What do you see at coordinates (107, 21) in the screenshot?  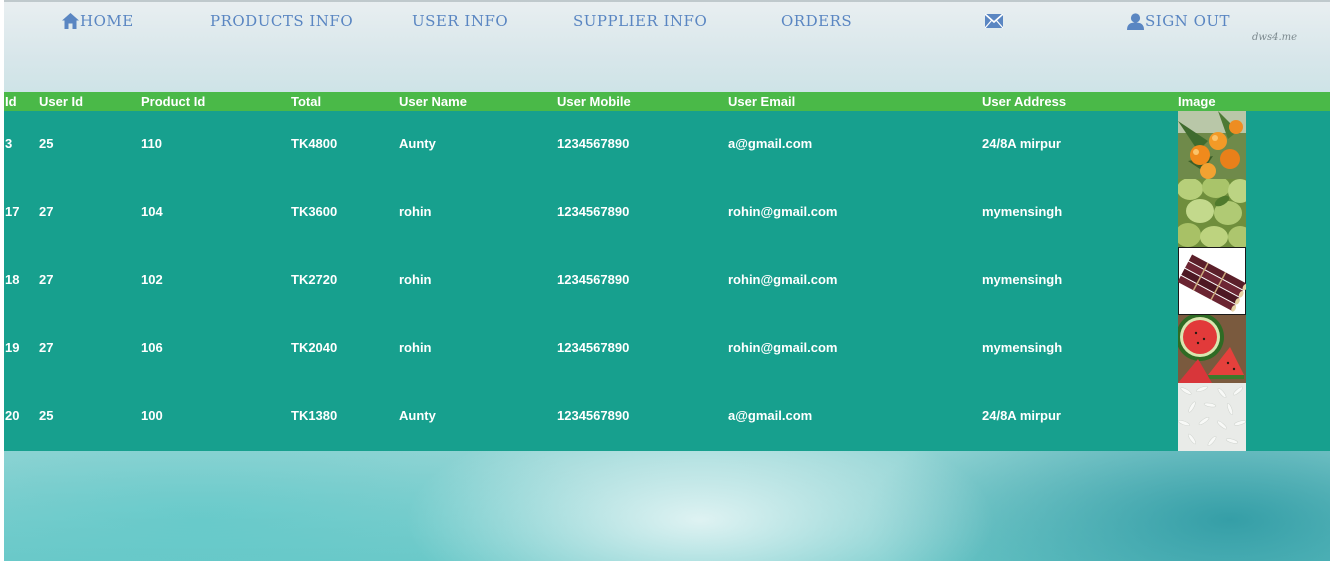 I see `nav-home-label: HOME` at bounding box center [107, 21].